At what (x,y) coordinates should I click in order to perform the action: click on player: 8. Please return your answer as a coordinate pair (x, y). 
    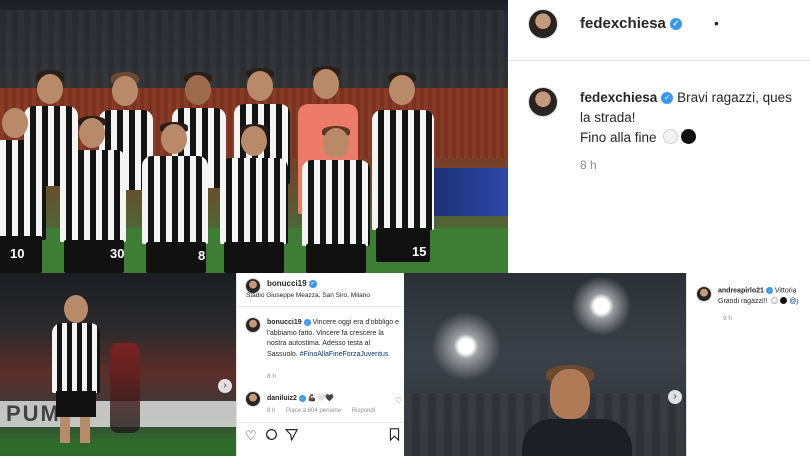
    Looking at the image, I should click on (175, 197).